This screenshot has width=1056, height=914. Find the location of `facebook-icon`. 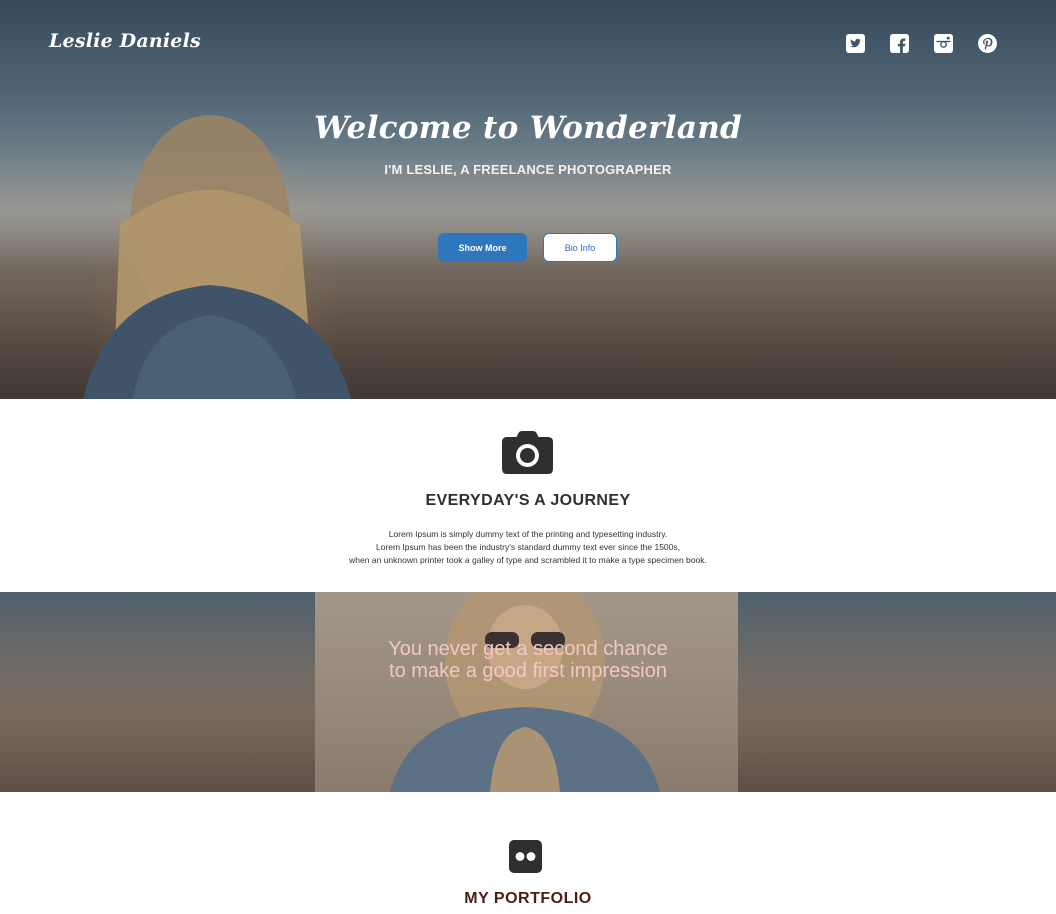

facebook-icon is located at coordinates (899, 43).